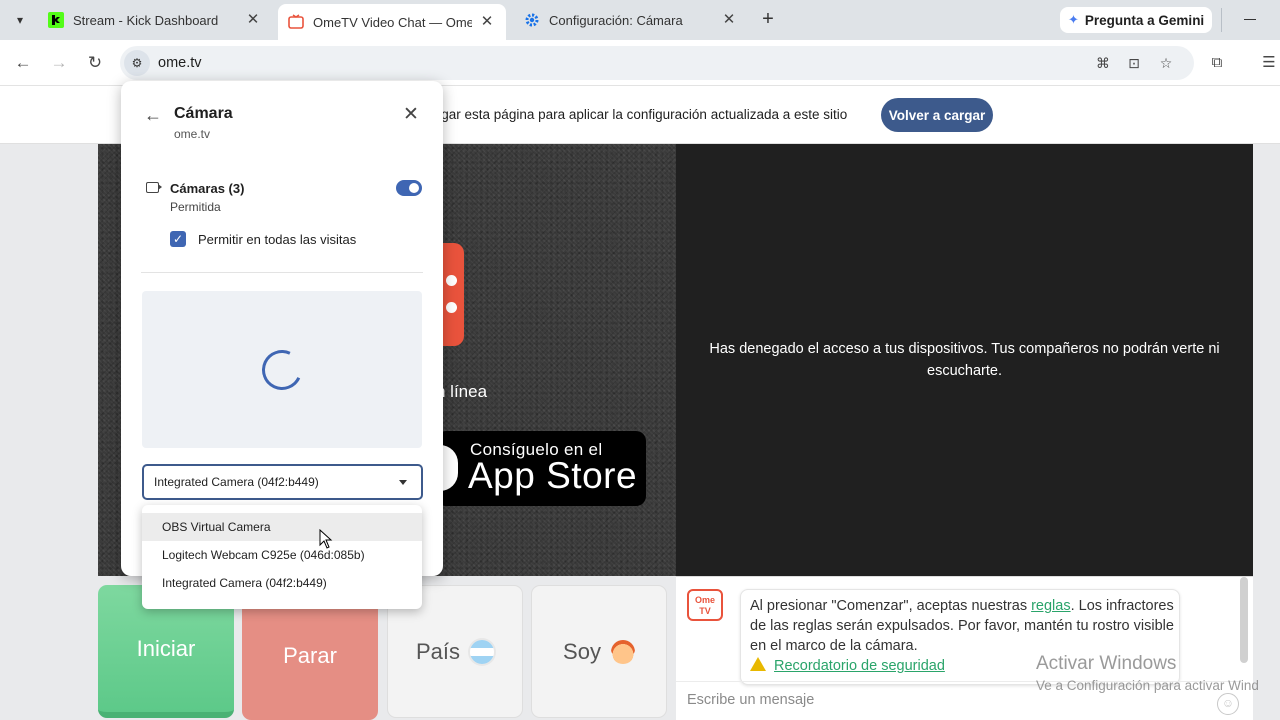 The height and width of the screenshot is (720, 1280). I want to click on app-store-badge: Consíguelo en el App Store, so click(541, 468).